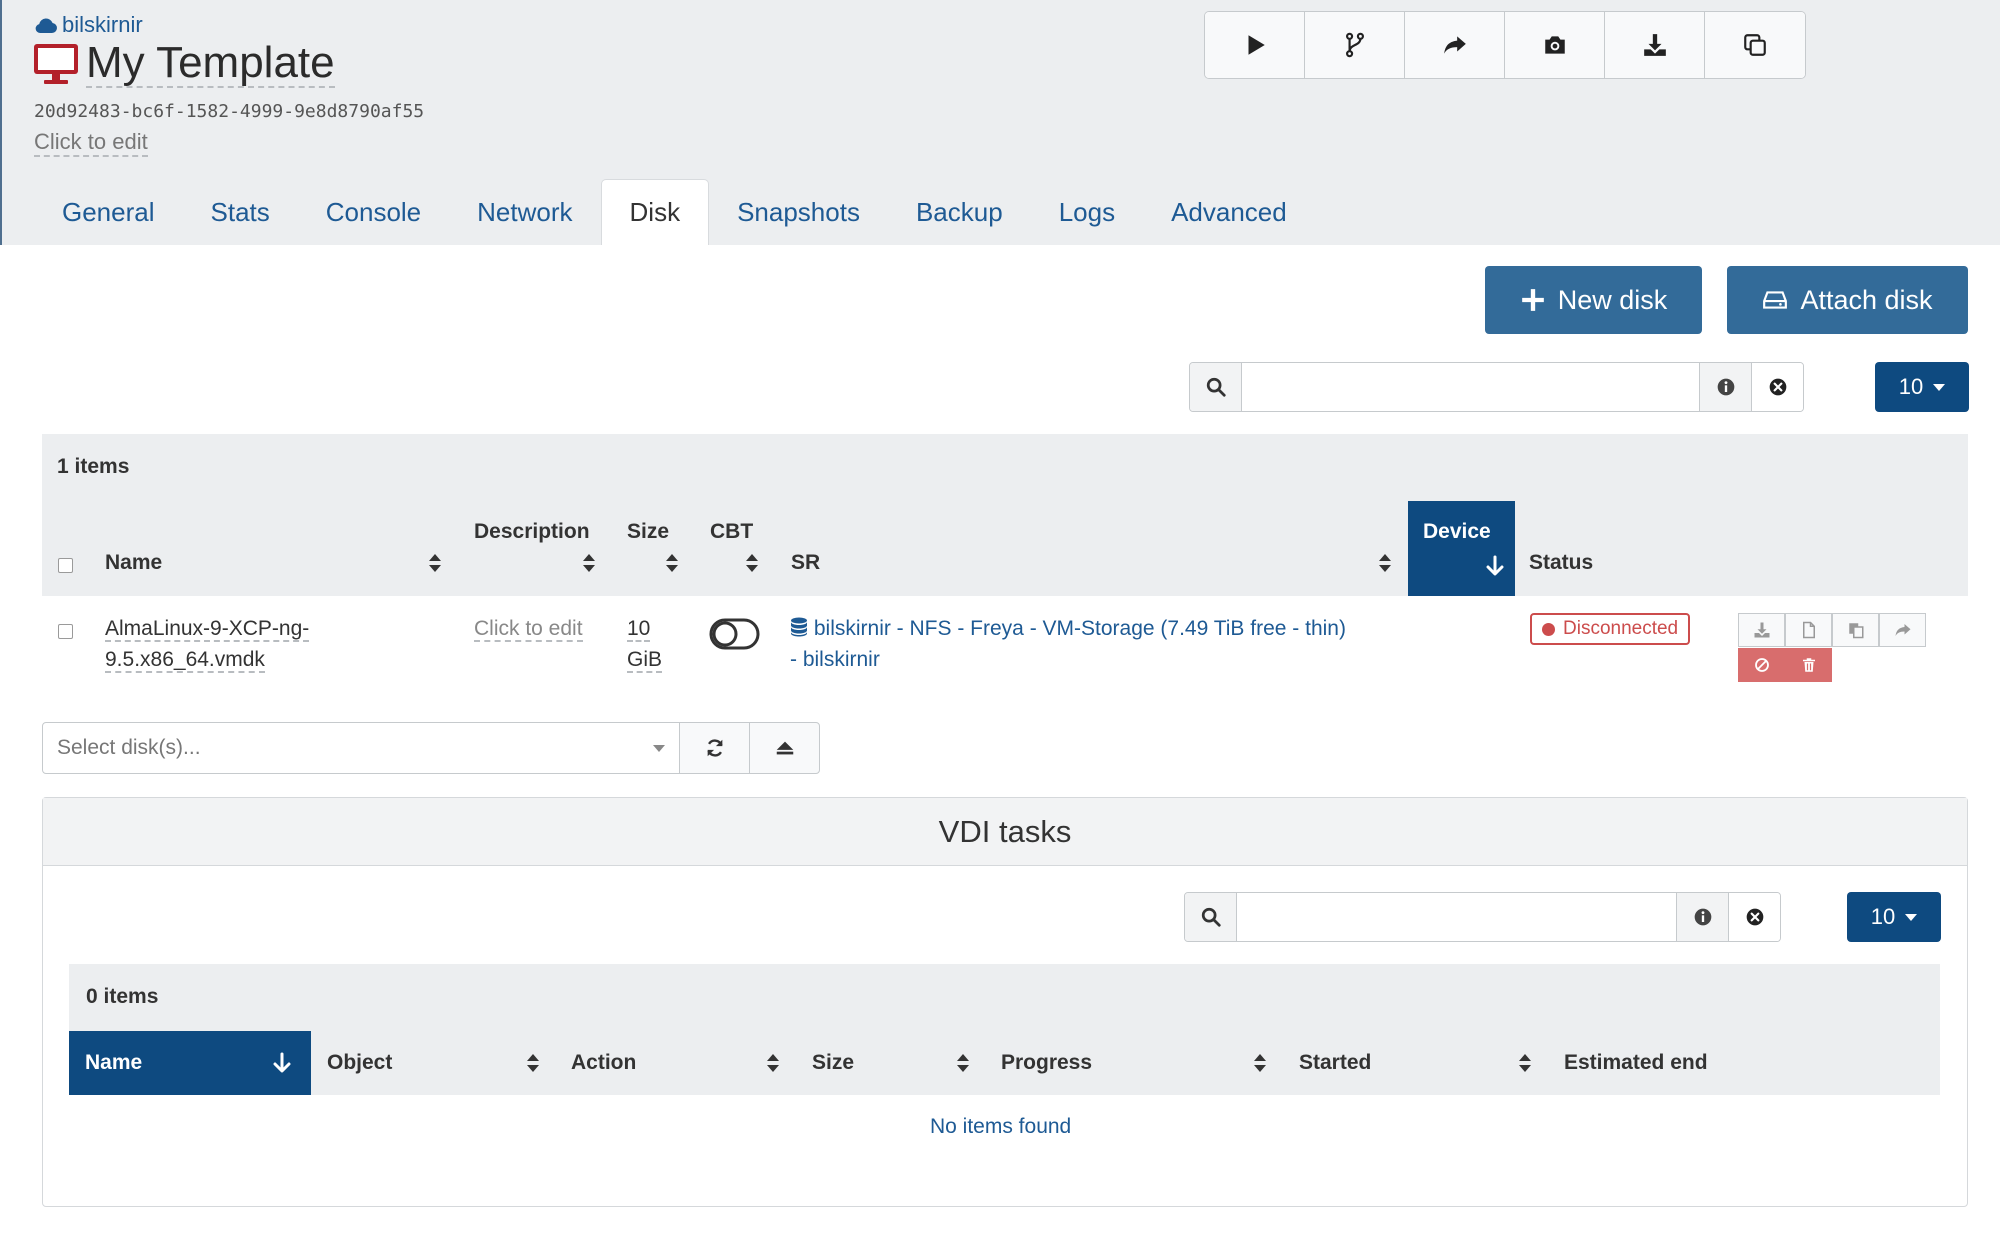  What do you see at coordinates (207, 629) in the screenshot?
I see `disk-name-line1: AlmaLinux-9-XCP-ng-` at bounding box center [207, 629].